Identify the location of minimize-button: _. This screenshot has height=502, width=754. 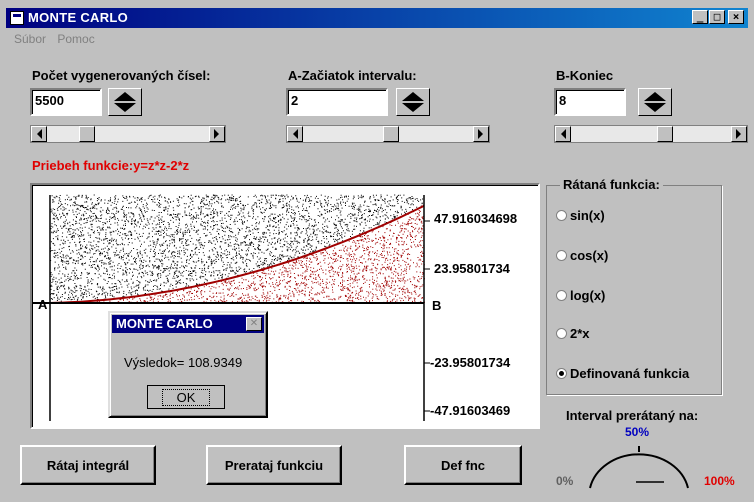
(700, 17).